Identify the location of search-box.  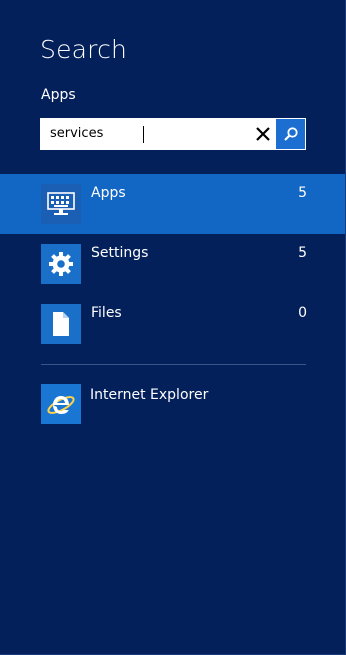
(173, 134).